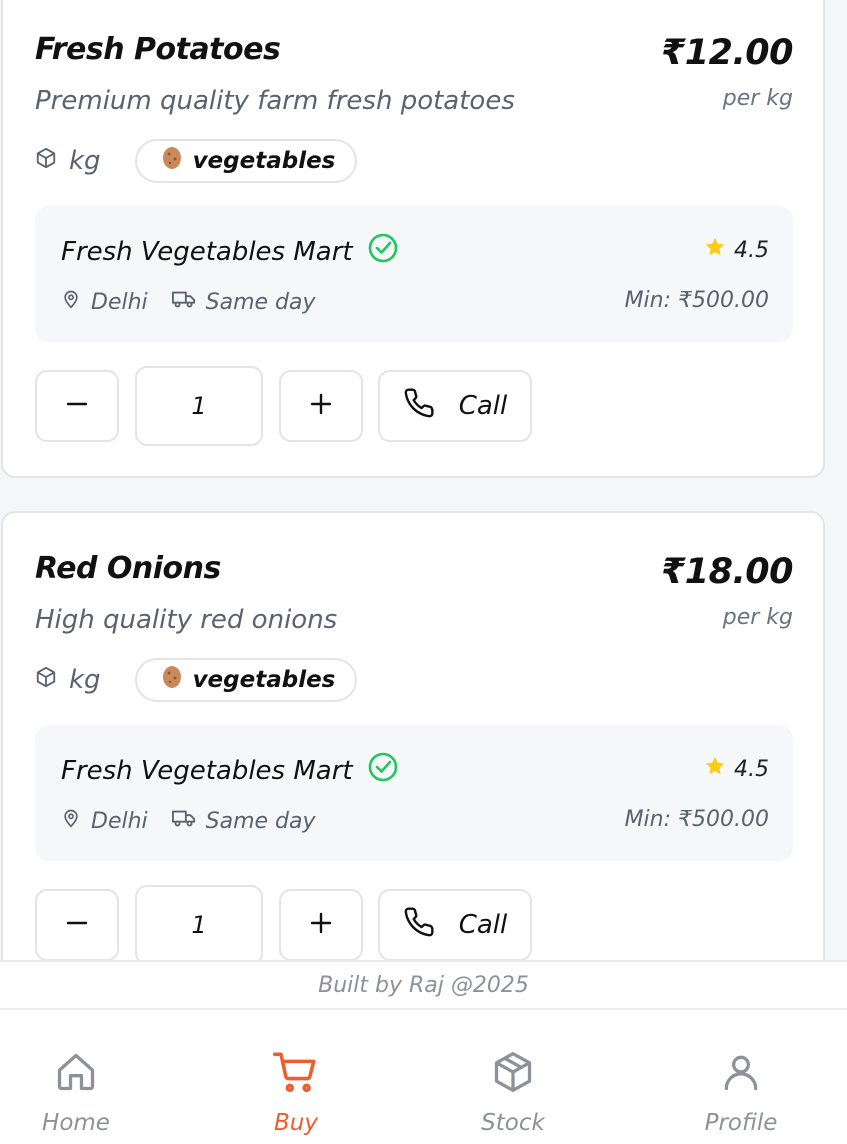  I want to click on nav-label: Profile, so click(741, 1123).